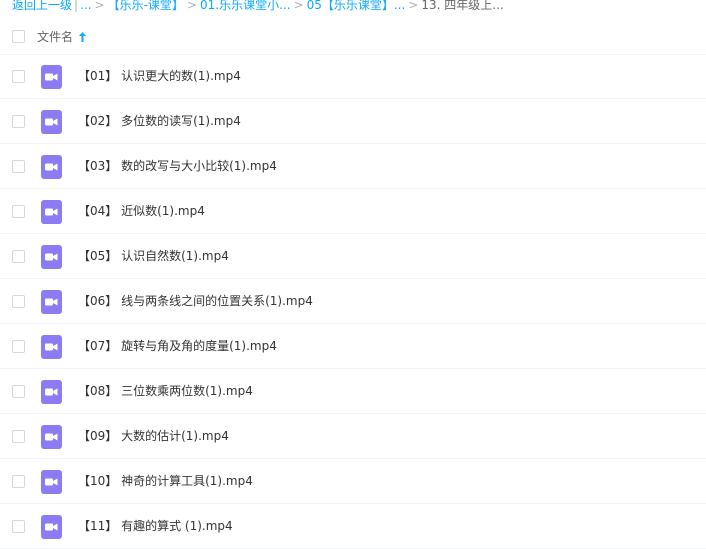 The height and width of the screenshot is (549, 706). Describe the element at coordinates (165, 481) in the screenshot. I see `file-name: 【10】 神奇的计算工具(1).mp4` at that location.